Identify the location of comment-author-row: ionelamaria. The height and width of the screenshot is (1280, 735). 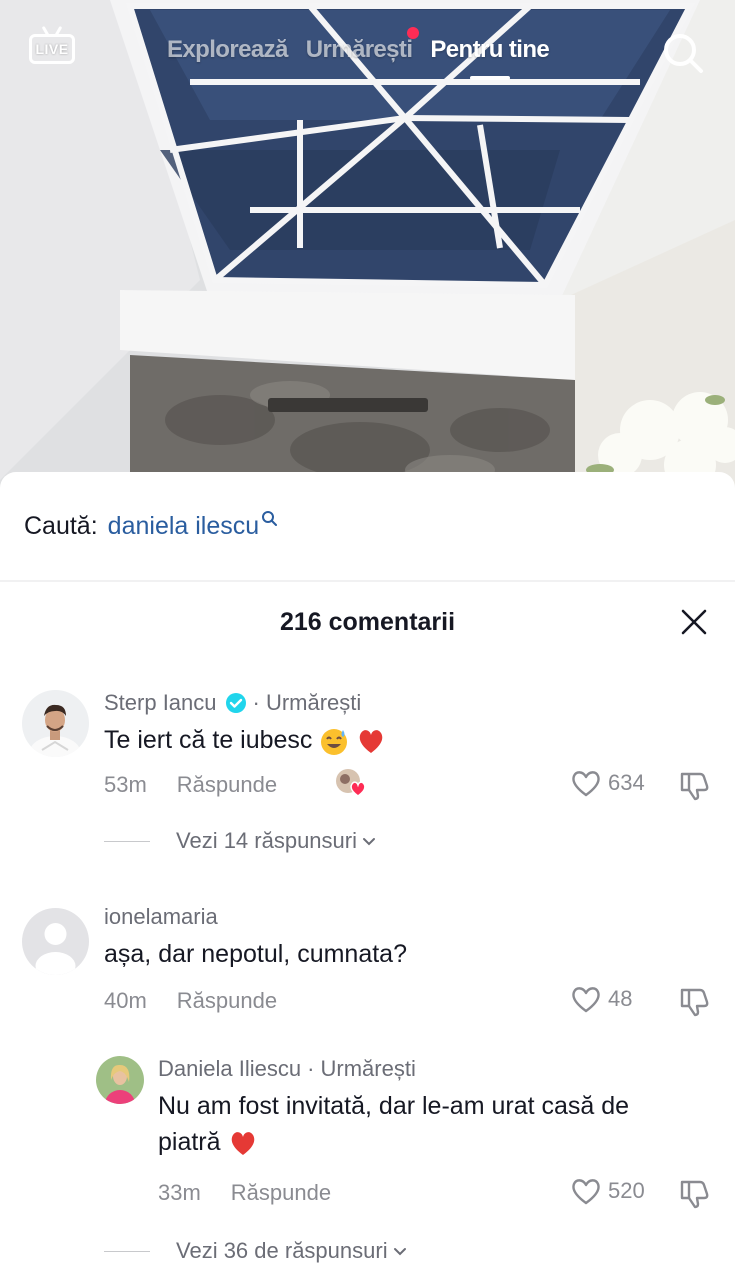
(161, 917).